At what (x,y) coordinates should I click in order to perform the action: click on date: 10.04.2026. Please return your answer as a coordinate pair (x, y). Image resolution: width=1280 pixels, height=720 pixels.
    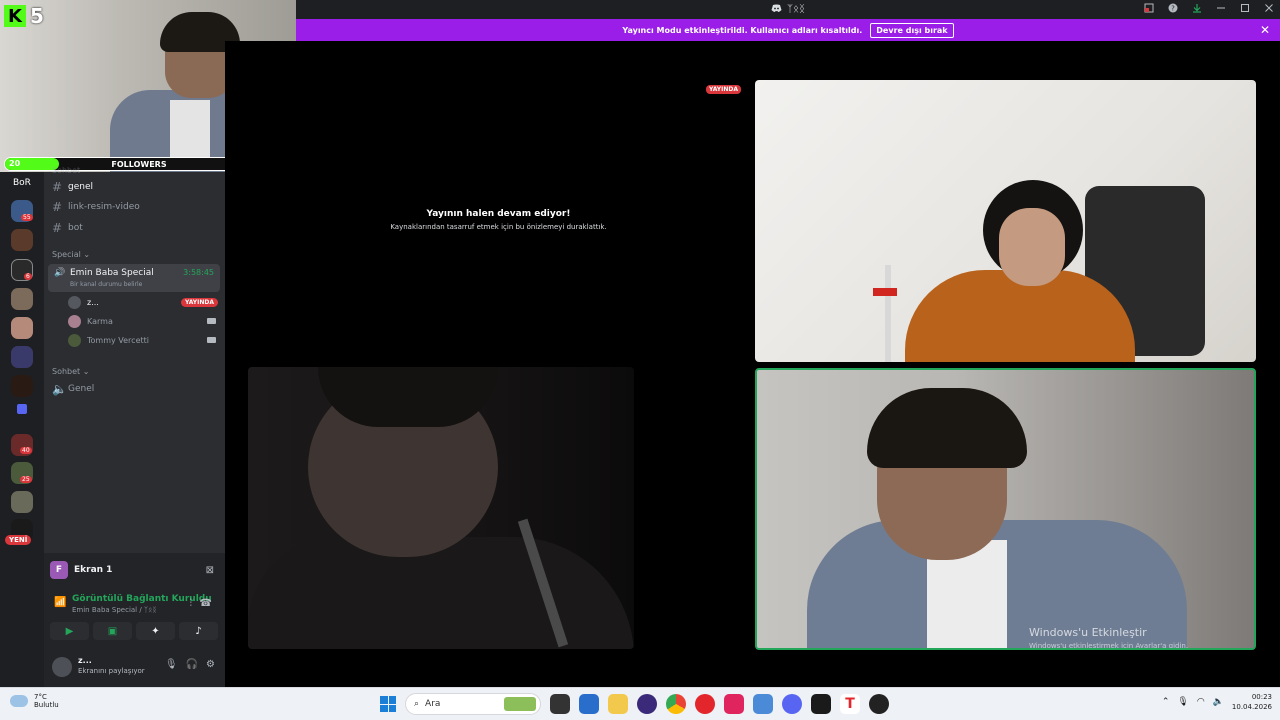
    Looking at the image, I should click on (1251, 707).